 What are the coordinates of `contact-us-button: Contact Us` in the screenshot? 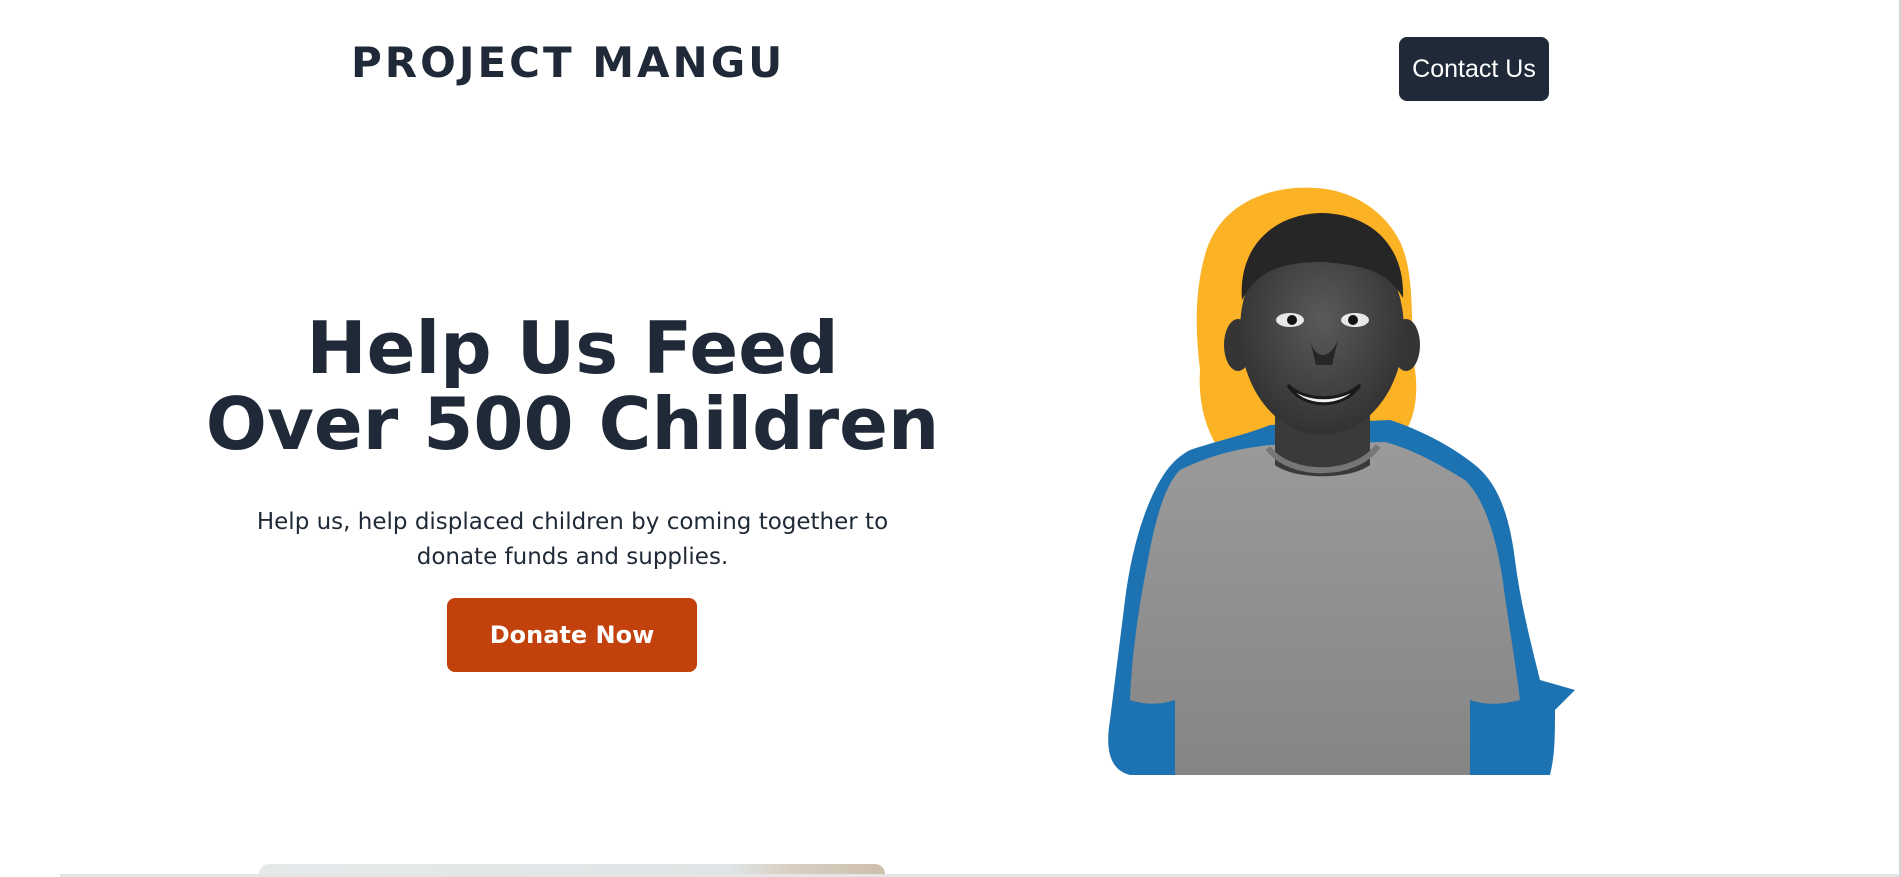 It's located at (1474, 69).